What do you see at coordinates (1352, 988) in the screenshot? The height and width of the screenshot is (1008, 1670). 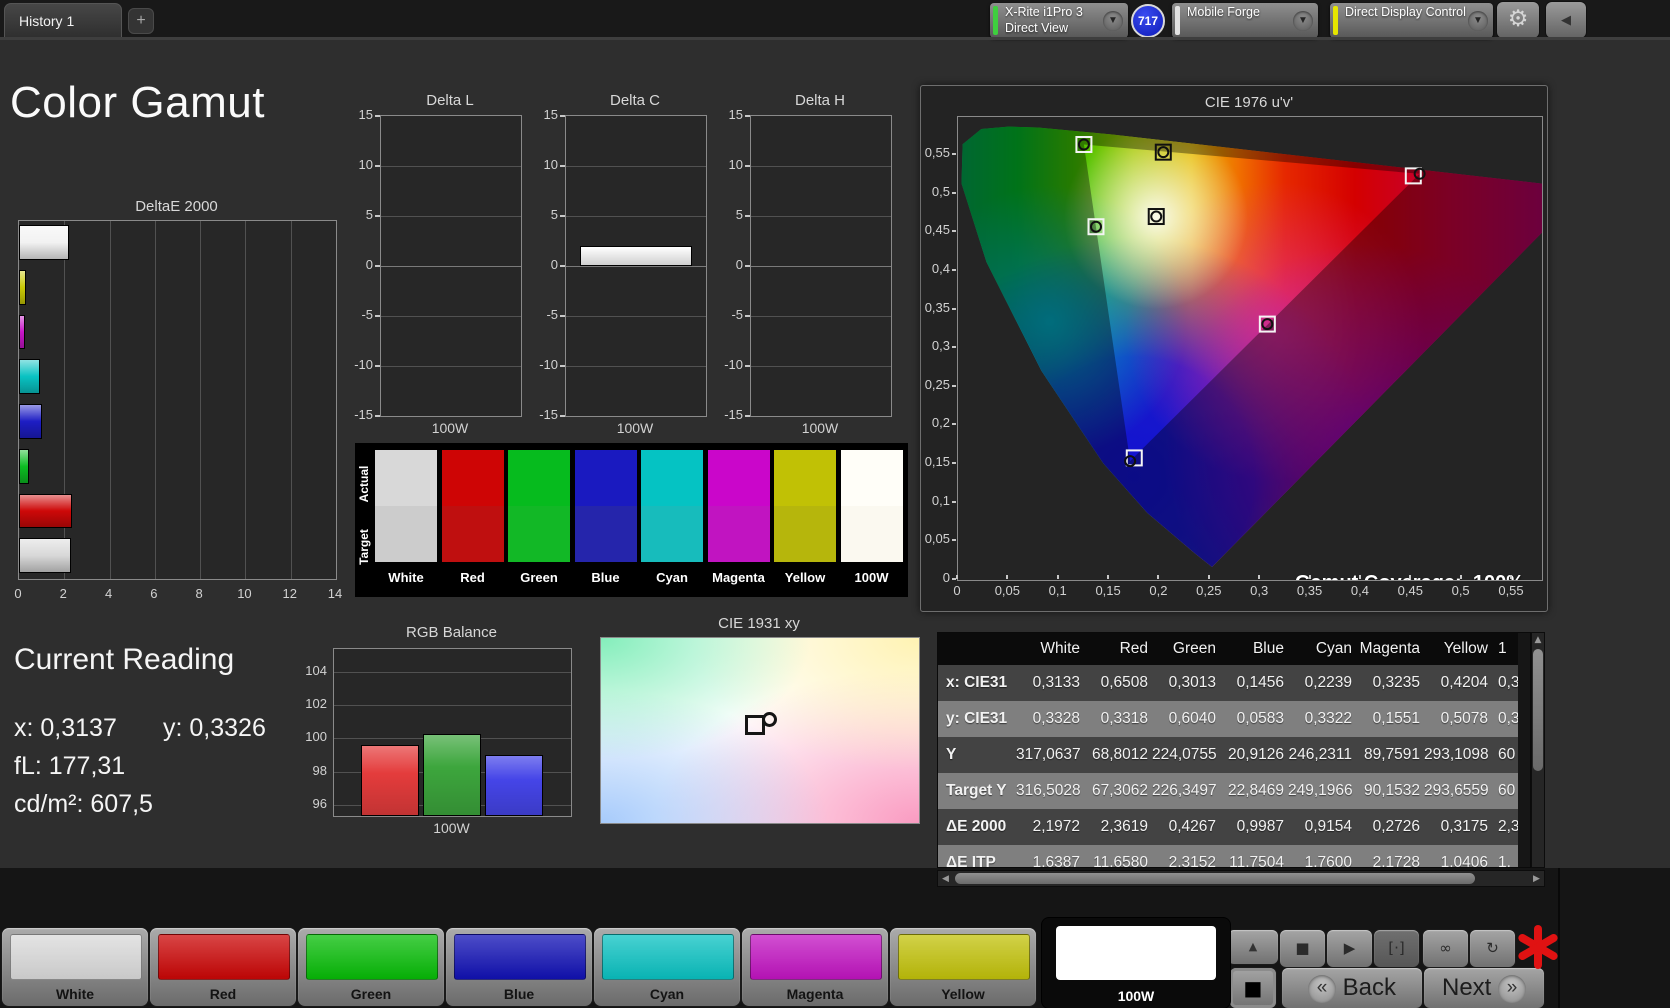 I see `back-button: « Back` at bounding box center [1352, 988].